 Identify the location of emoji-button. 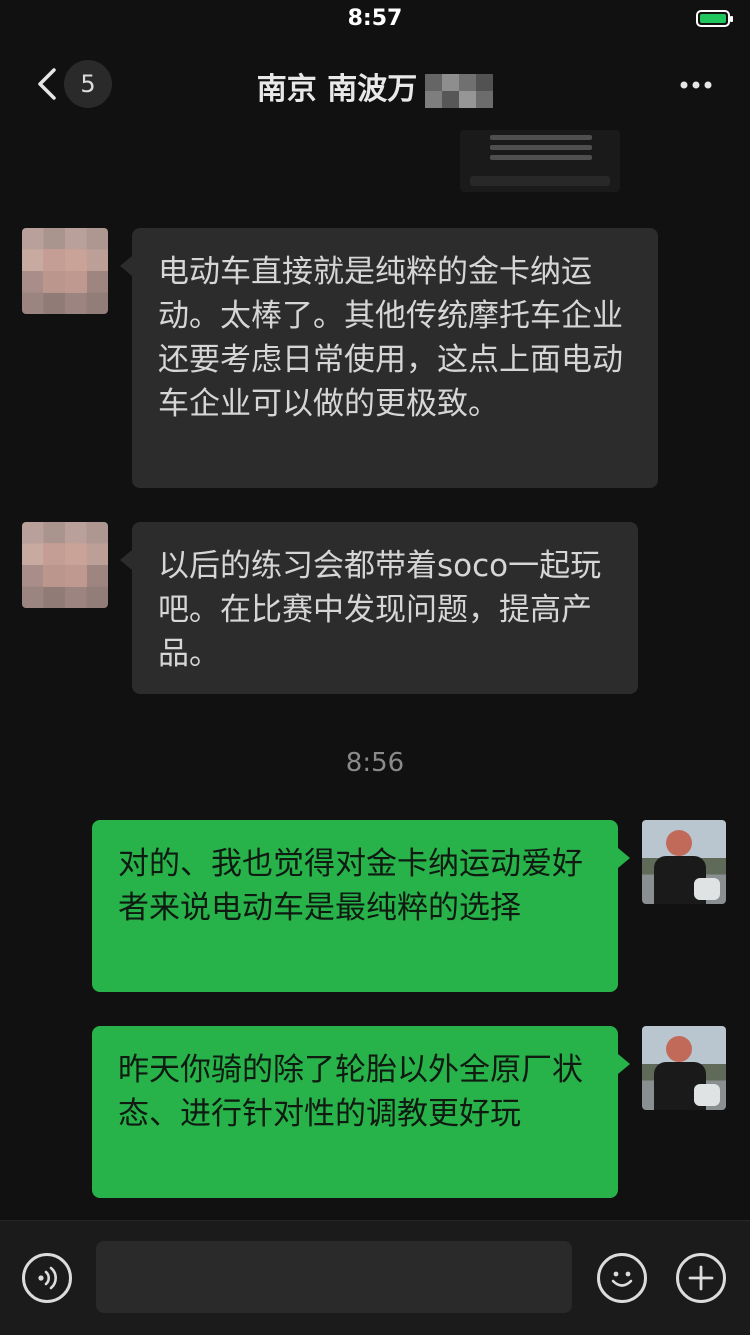
(622, 1278).